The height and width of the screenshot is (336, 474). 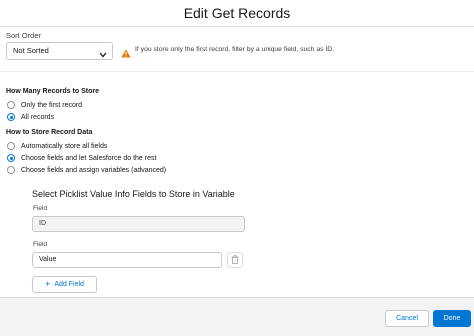 I want to click on field-id-input: ID, so click(x=138, y=224).